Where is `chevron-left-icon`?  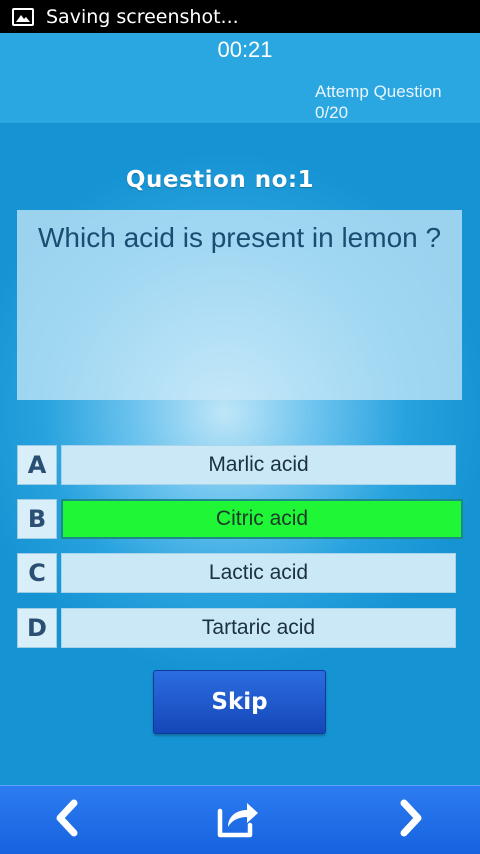 chevron-left-icon is located at coordinates (67, 820).